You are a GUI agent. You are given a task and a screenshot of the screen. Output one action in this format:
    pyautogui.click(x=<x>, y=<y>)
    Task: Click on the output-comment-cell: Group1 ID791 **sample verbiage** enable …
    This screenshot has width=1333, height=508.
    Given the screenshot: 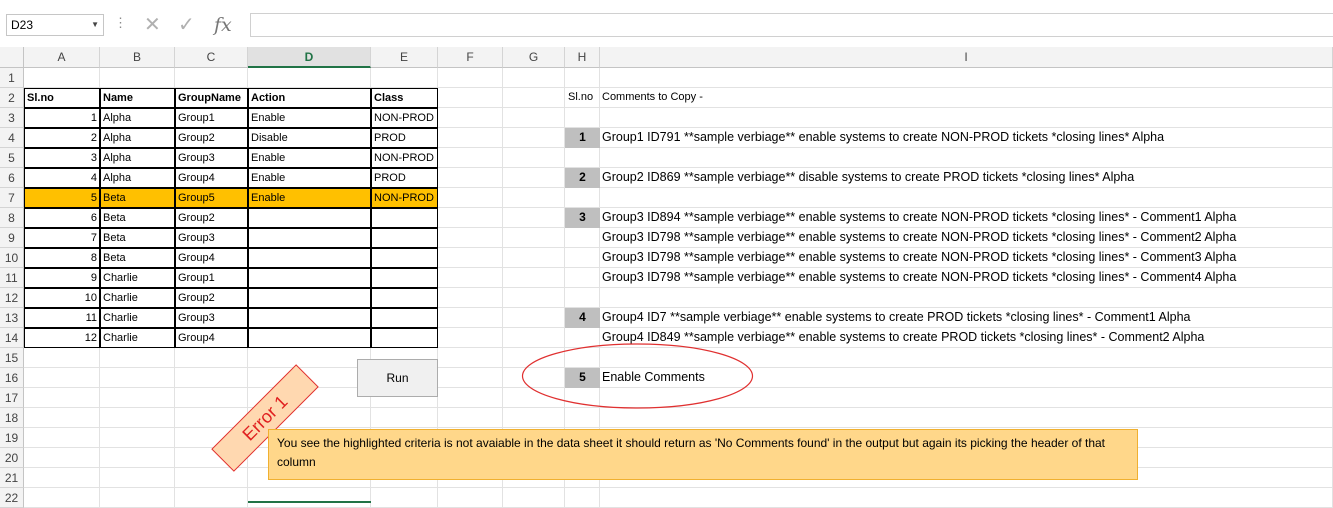 What is the action you would take?
    pyautogui.click(x=966, y=138)
    